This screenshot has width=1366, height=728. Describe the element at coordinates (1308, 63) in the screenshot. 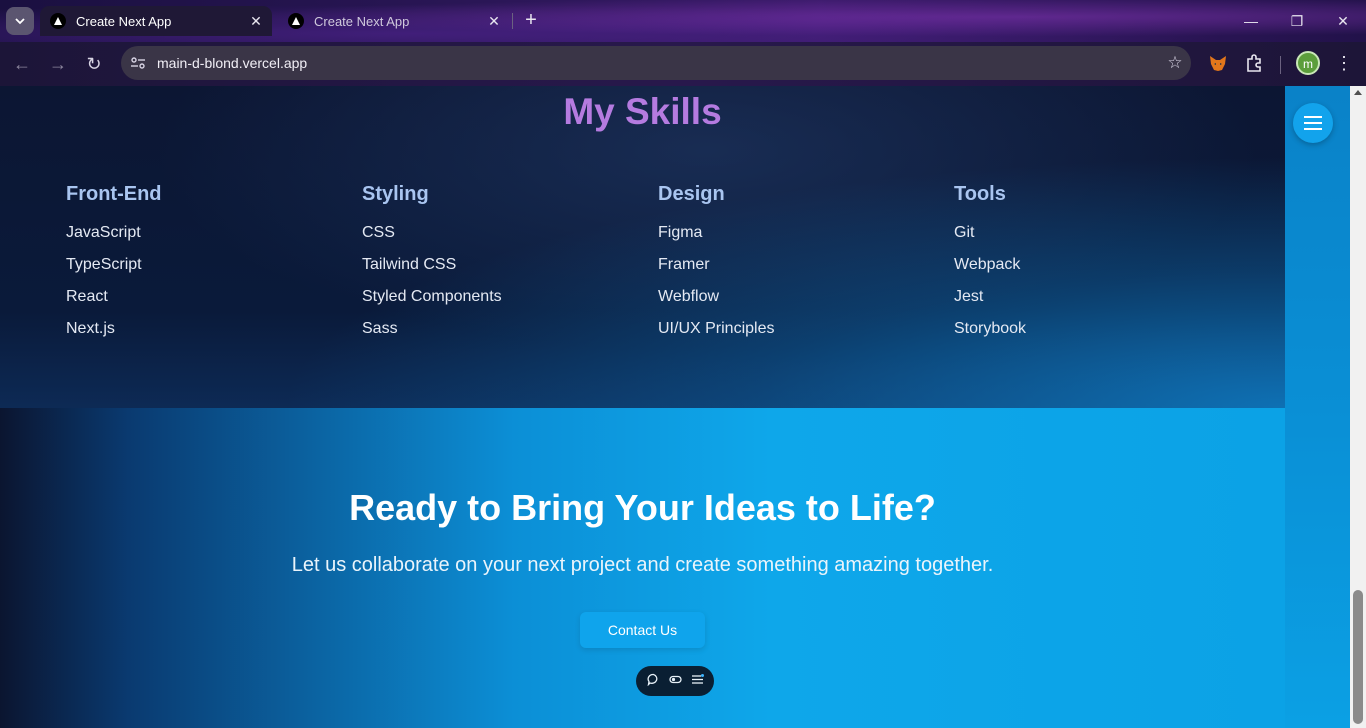

I see `profile-avatar: m` at that location.